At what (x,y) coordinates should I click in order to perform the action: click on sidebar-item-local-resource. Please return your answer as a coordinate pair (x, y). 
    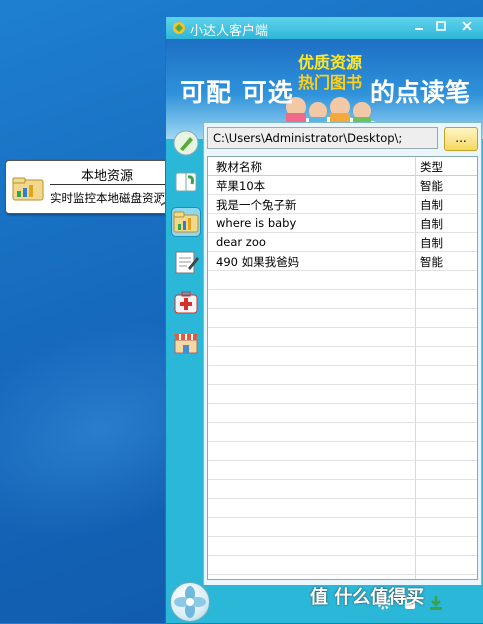
    Looking at the image, I should click on (186, 222).